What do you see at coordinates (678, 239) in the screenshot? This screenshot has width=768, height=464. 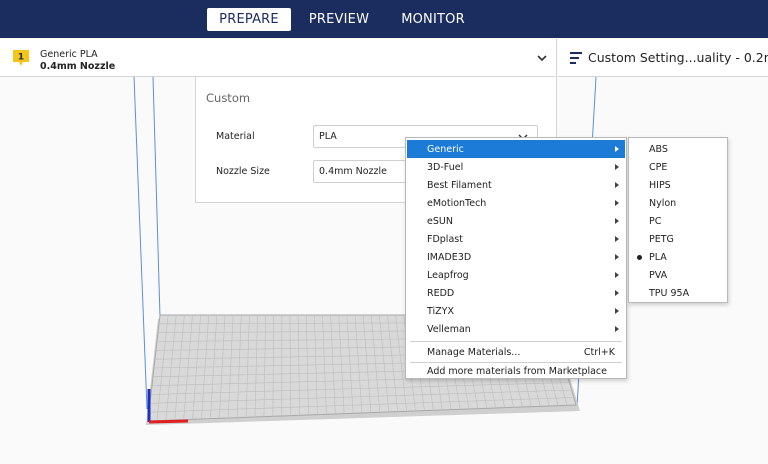 I see `material-item-petg: PETG` at bounding box center [678, 239].